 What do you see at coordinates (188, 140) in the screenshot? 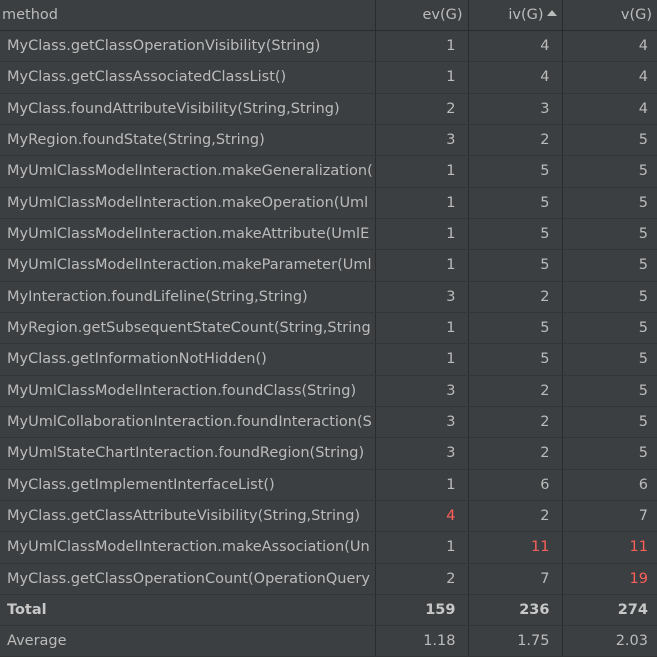
I see `method-cell: MyRegion.foundState(String,String)` at bounding box center [188, 140].